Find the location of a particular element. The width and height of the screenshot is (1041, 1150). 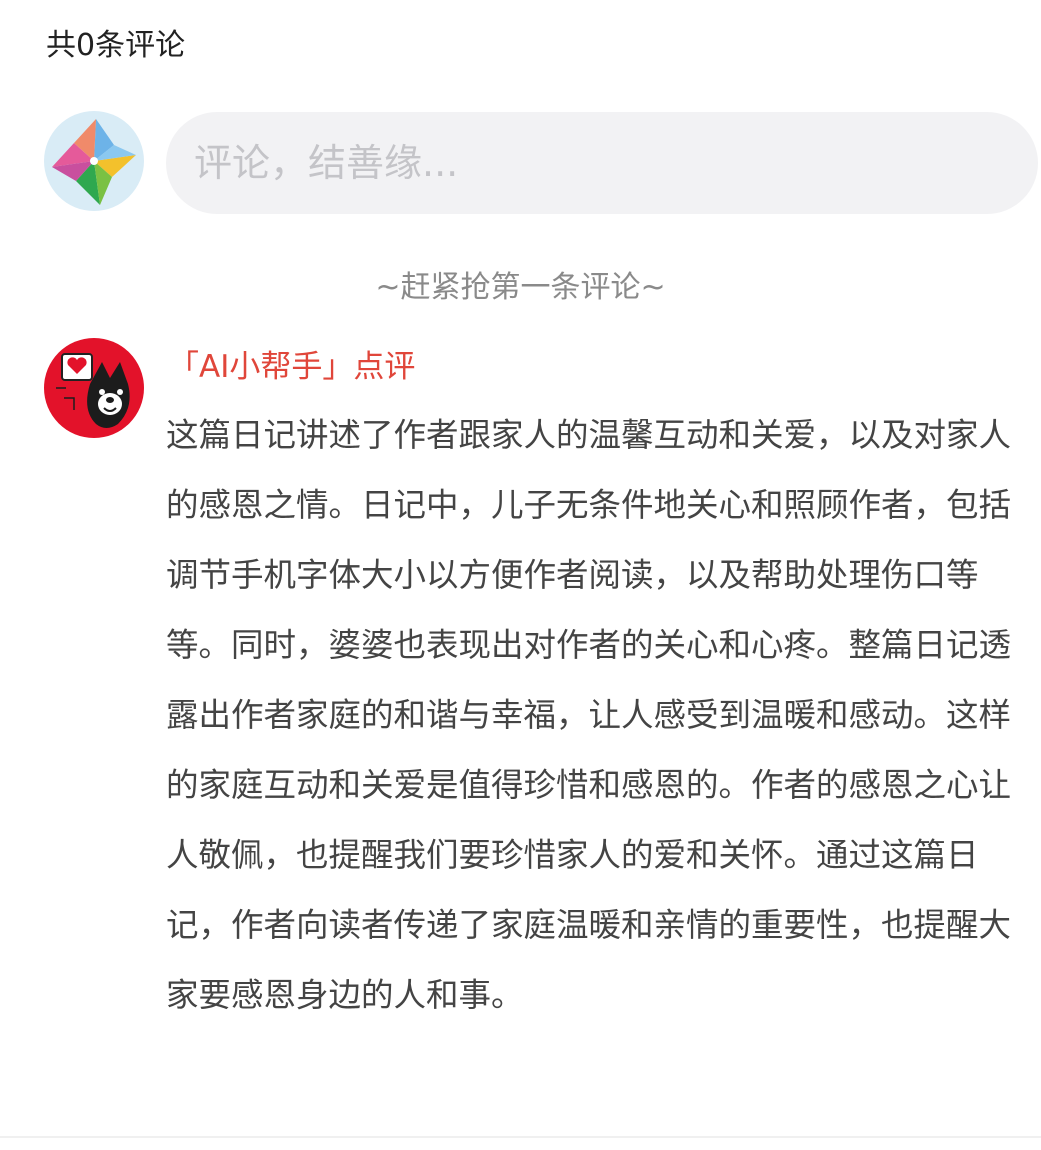

pinwheel-avatar-icon is located at coordinates (94, 161).